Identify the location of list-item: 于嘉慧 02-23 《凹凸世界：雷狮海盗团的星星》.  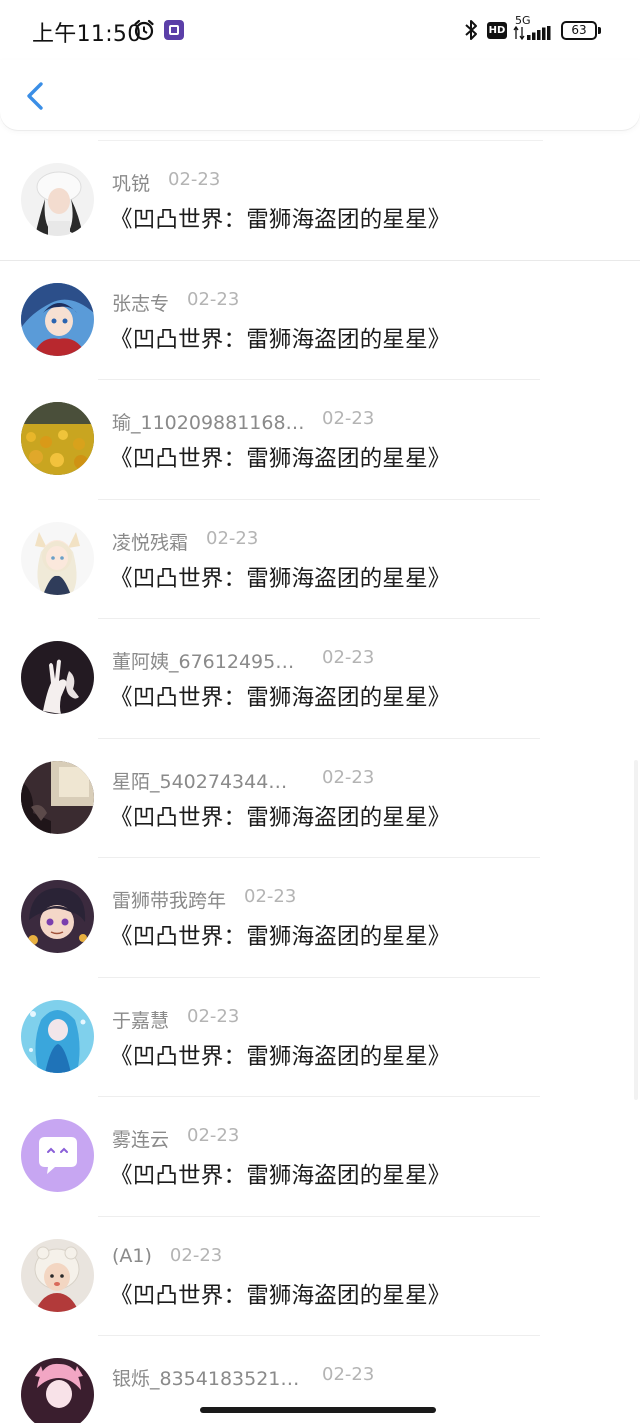
(320, 1038).